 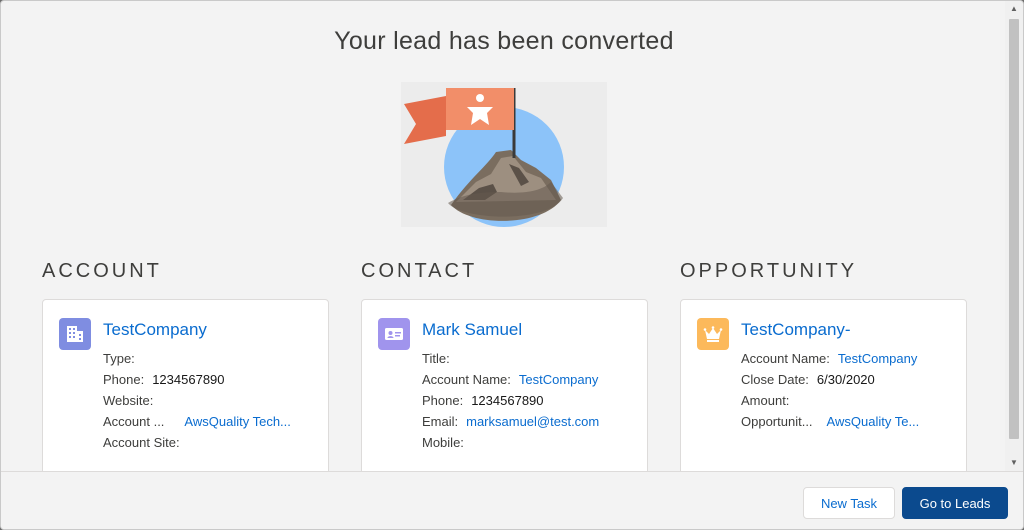 I want to click on scroll-down-arrow-icon: ▼, so click(x=1014, y=463).